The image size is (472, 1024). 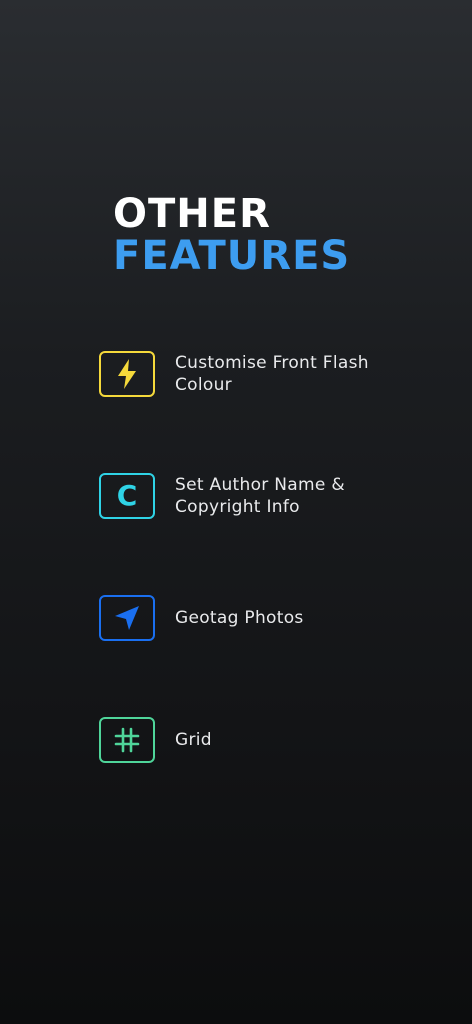 What do you see at coordinates (239, 618) in the screenshot?
I see `feature-label: Geotag Photos` at bounding box center [239, 618].